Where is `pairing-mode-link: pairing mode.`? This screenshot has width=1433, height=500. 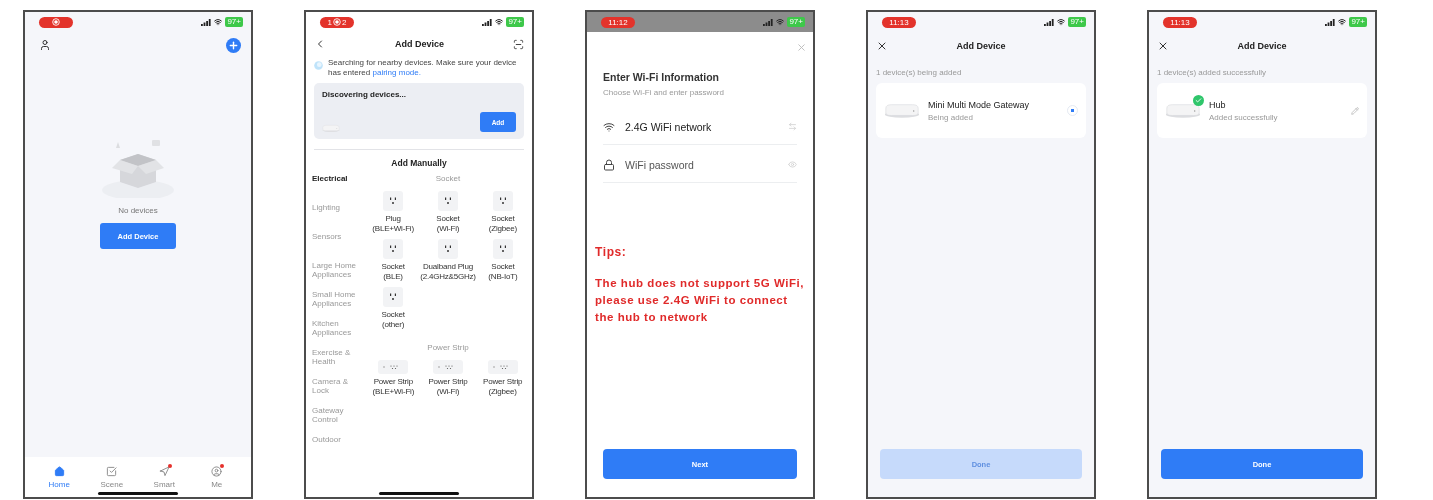 pairing-mode-link: pairing mode. is located at coordinates (396, 72).